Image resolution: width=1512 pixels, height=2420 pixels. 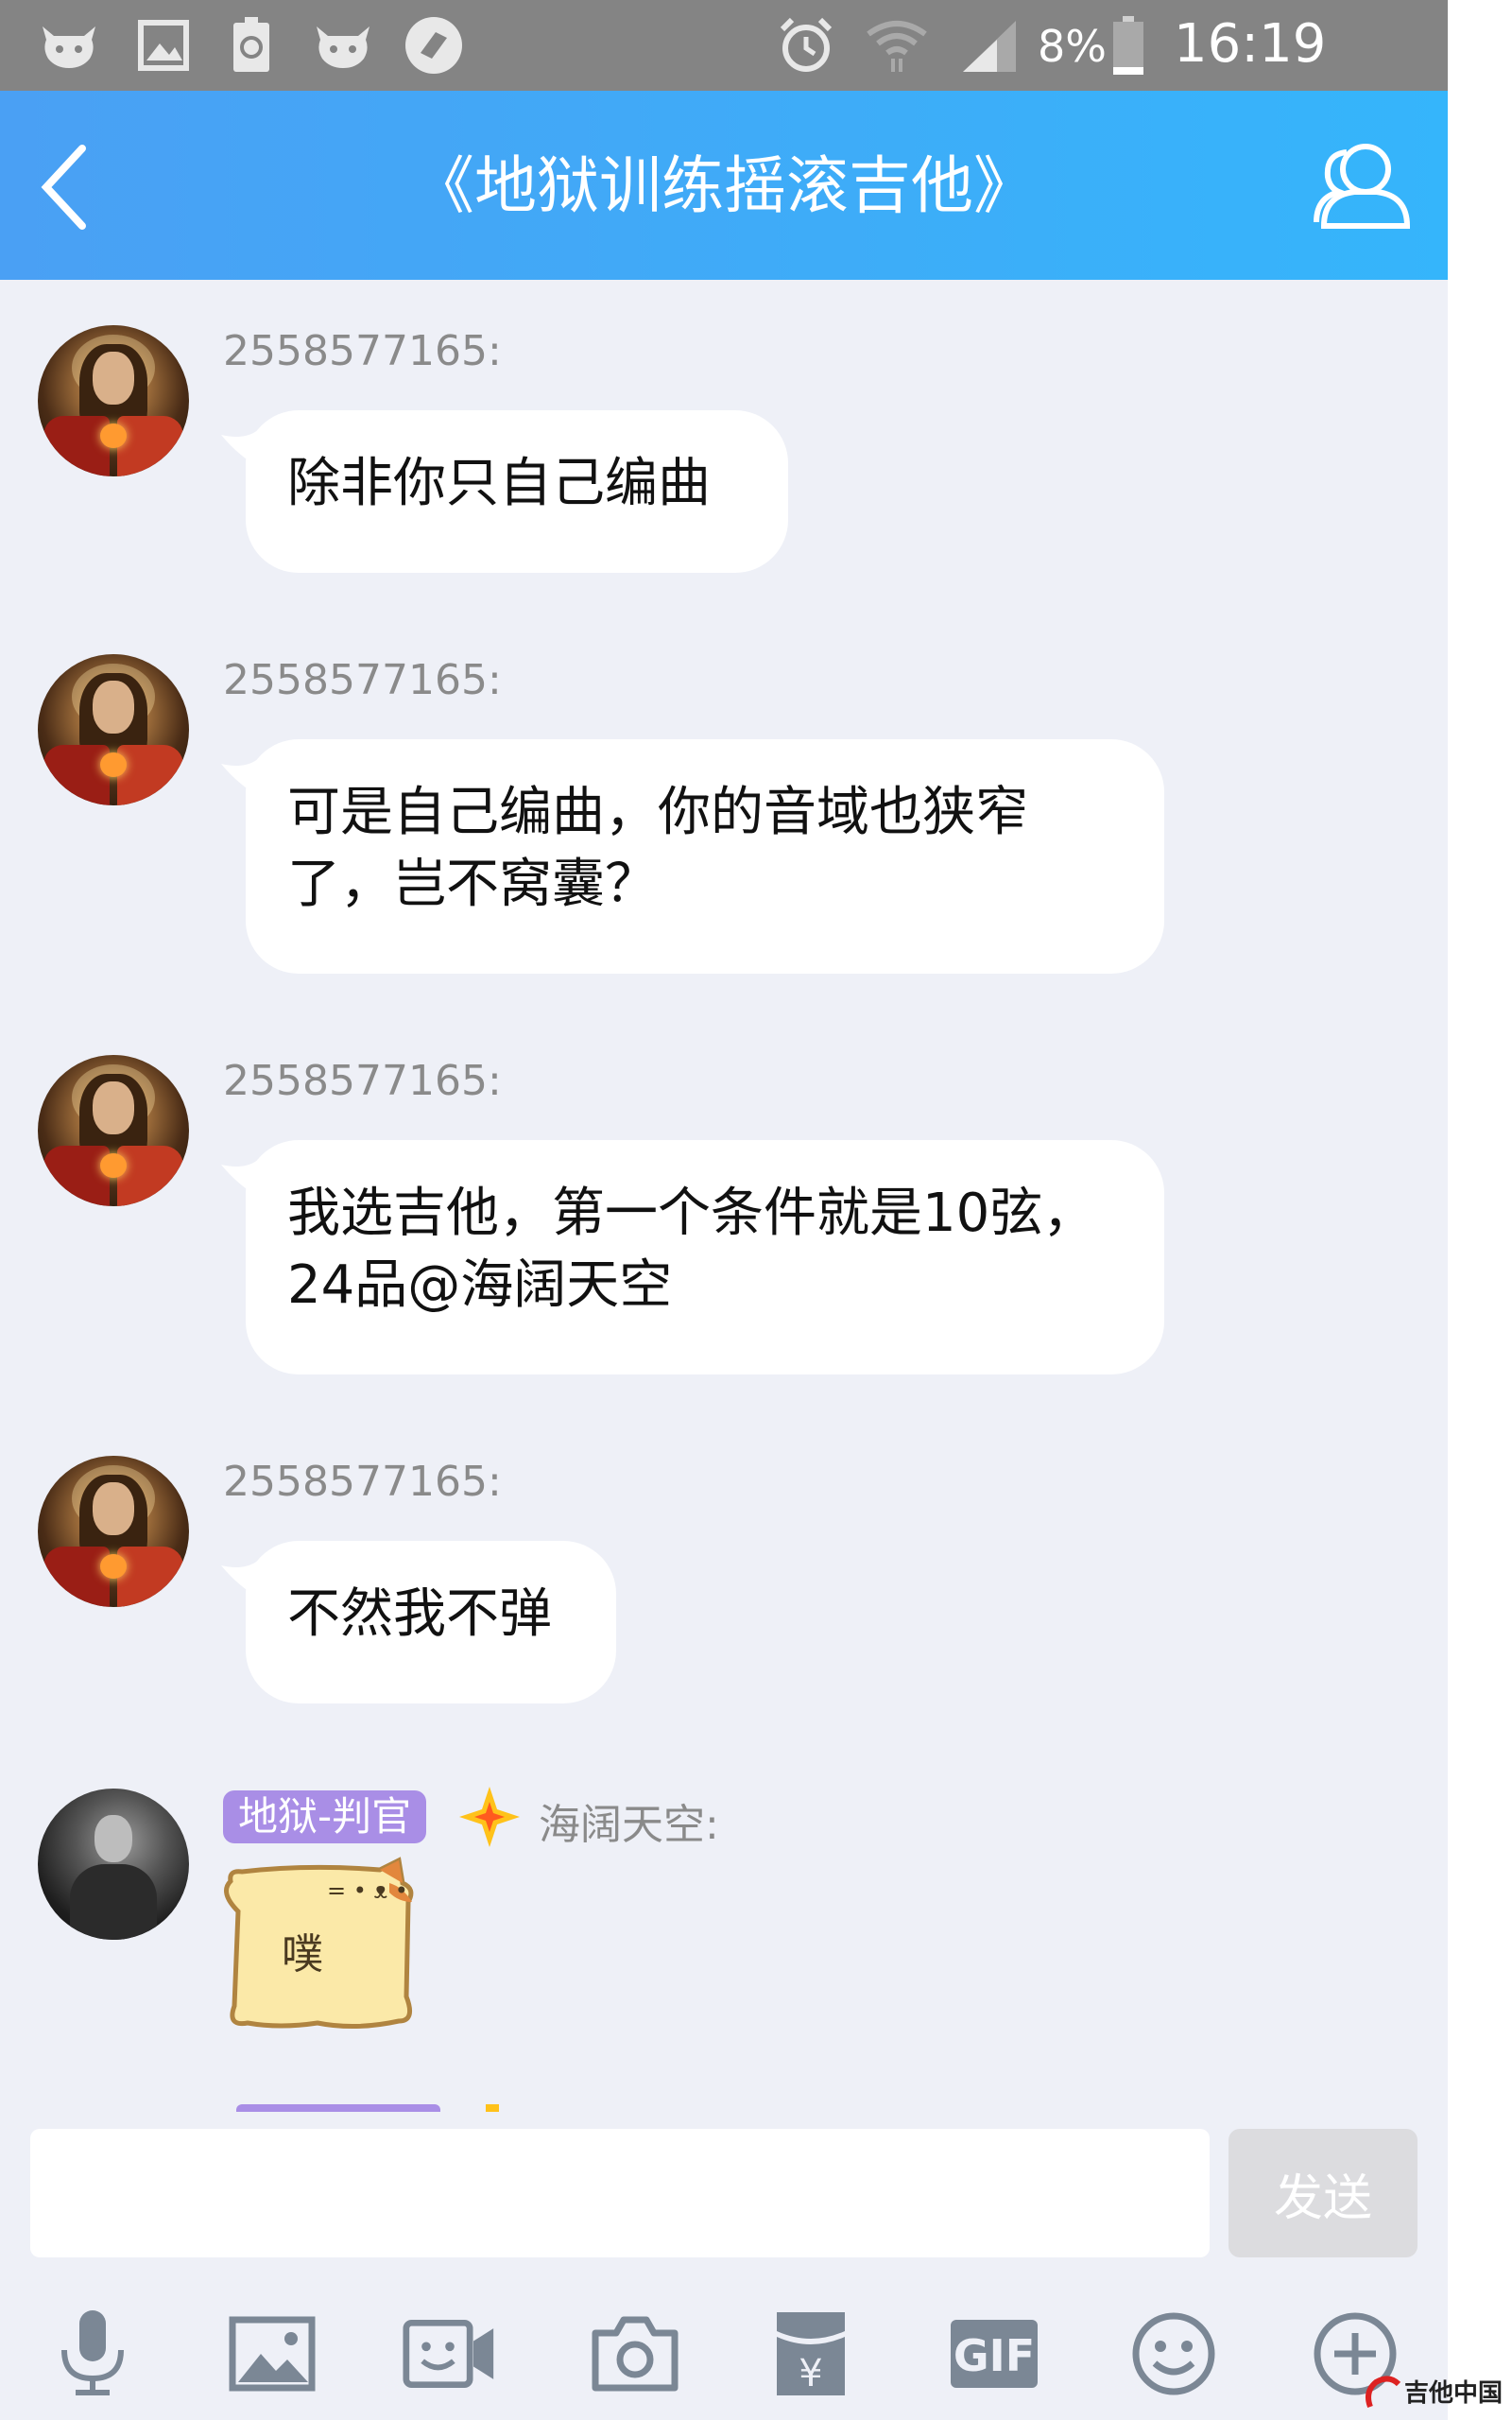 I want to click on microphone-icon, so click(x=92, y=2354).